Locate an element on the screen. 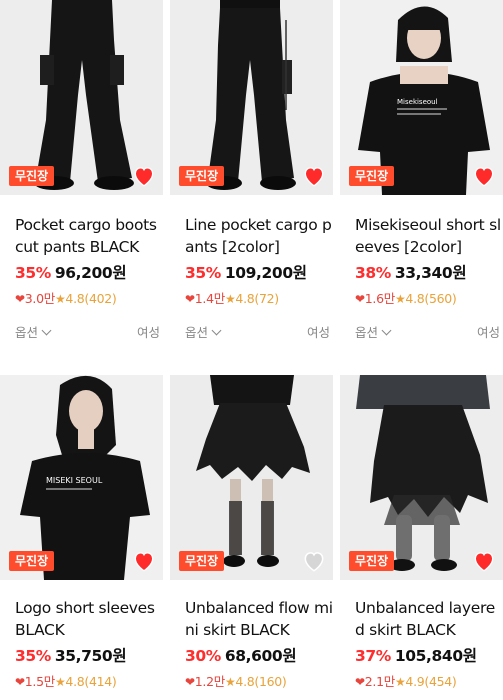  sale-price: 96,200원 is located at coordinates (90, 273).